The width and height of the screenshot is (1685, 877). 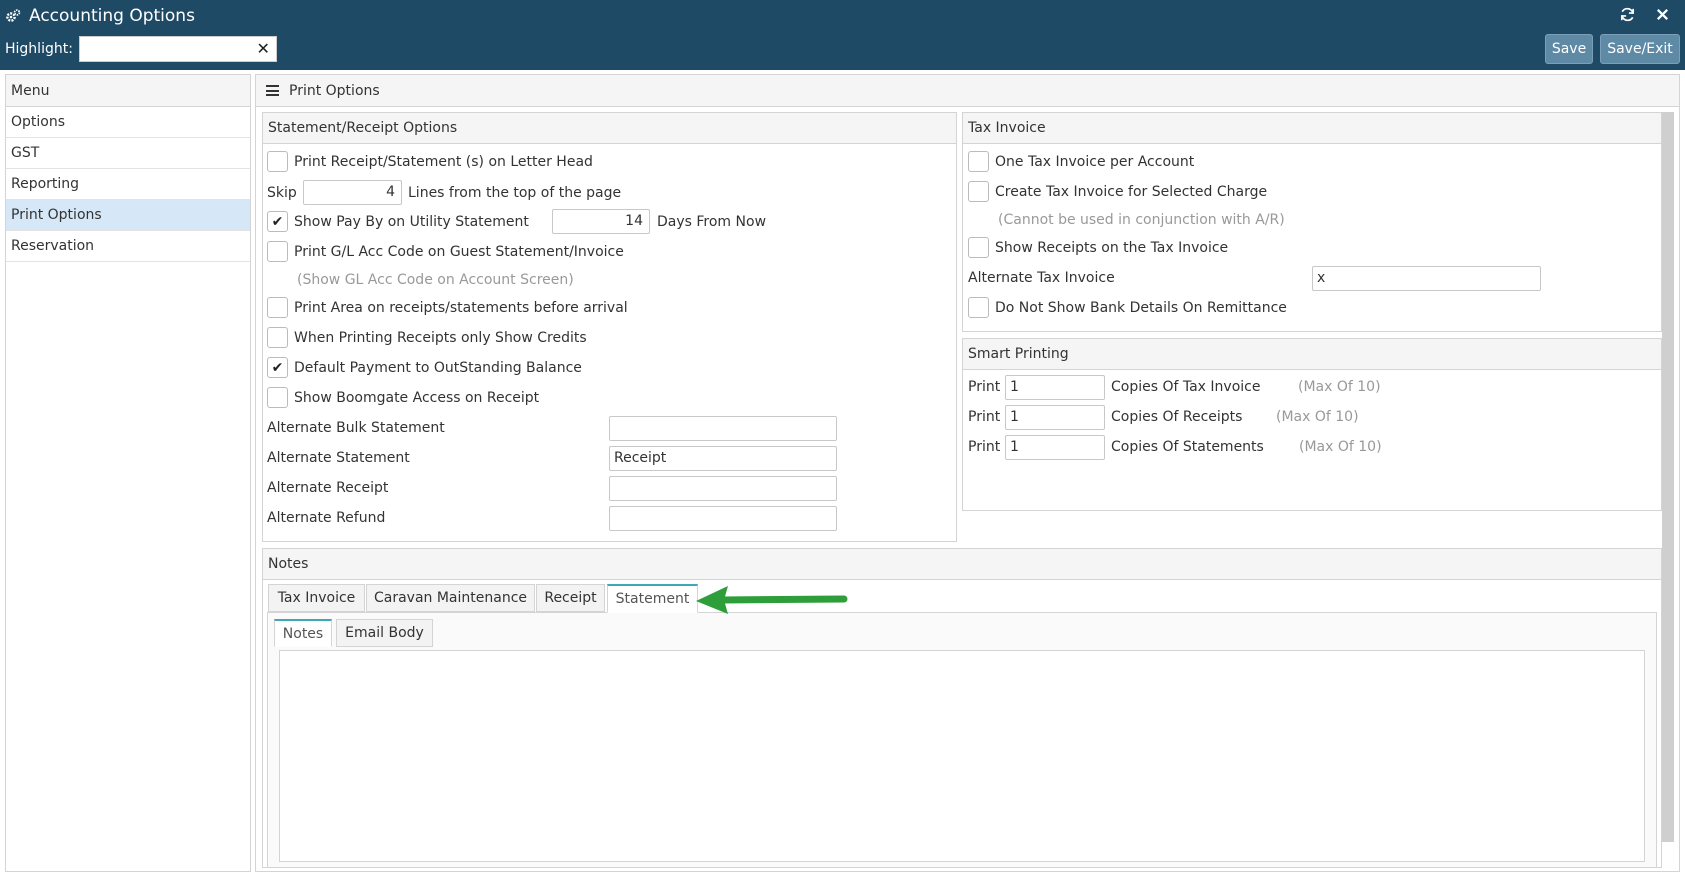 I want to click on show-receipts-label: Show Receipts on the Tax Invoice, so click(x=1112, y=248).